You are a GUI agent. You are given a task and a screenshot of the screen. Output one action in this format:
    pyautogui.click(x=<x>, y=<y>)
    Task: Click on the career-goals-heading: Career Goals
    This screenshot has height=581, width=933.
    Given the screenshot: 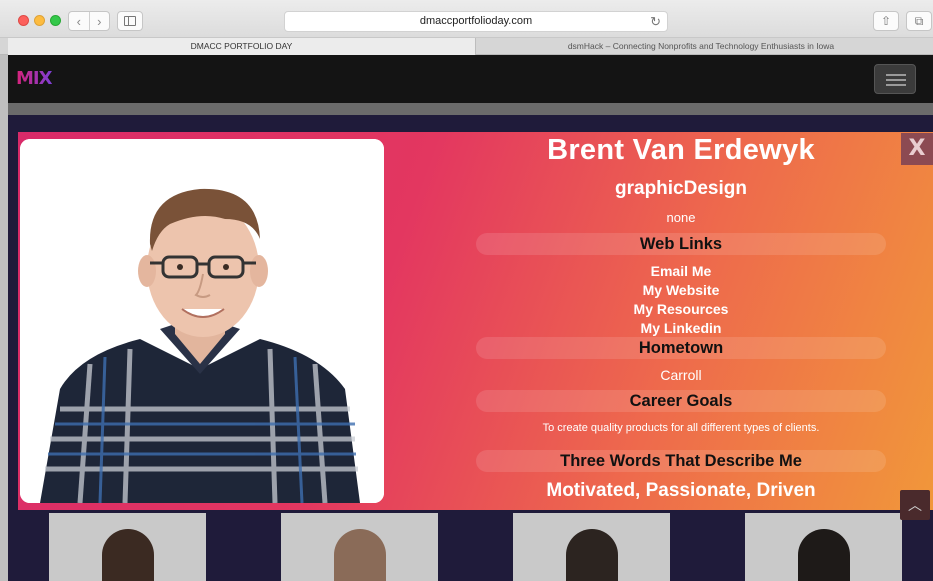 What is the action you would take?
    pyautogui.click(x=681, y=401)
    